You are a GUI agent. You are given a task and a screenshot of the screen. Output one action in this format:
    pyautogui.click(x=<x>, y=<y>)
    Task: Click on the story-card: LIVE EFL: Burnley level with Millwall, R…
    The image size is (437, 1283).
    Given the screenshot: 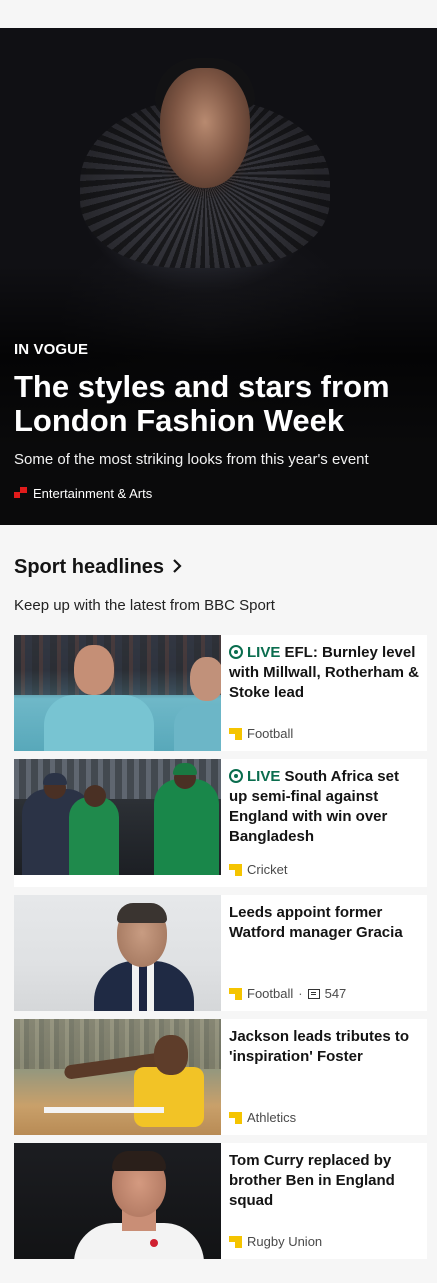 What is the action you would take?
    pyautogui.click(x=220, y=693)
    